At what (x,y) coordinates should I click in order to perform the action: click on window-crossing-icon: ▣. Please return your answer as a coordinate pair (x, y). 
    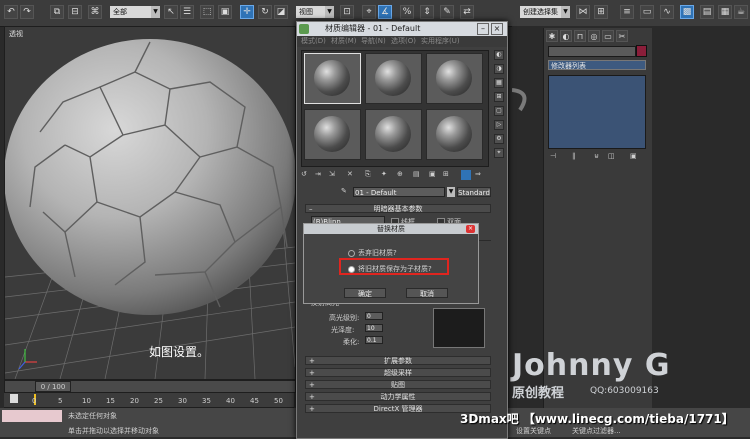
    Looking at the image, I should click on (225, 12).